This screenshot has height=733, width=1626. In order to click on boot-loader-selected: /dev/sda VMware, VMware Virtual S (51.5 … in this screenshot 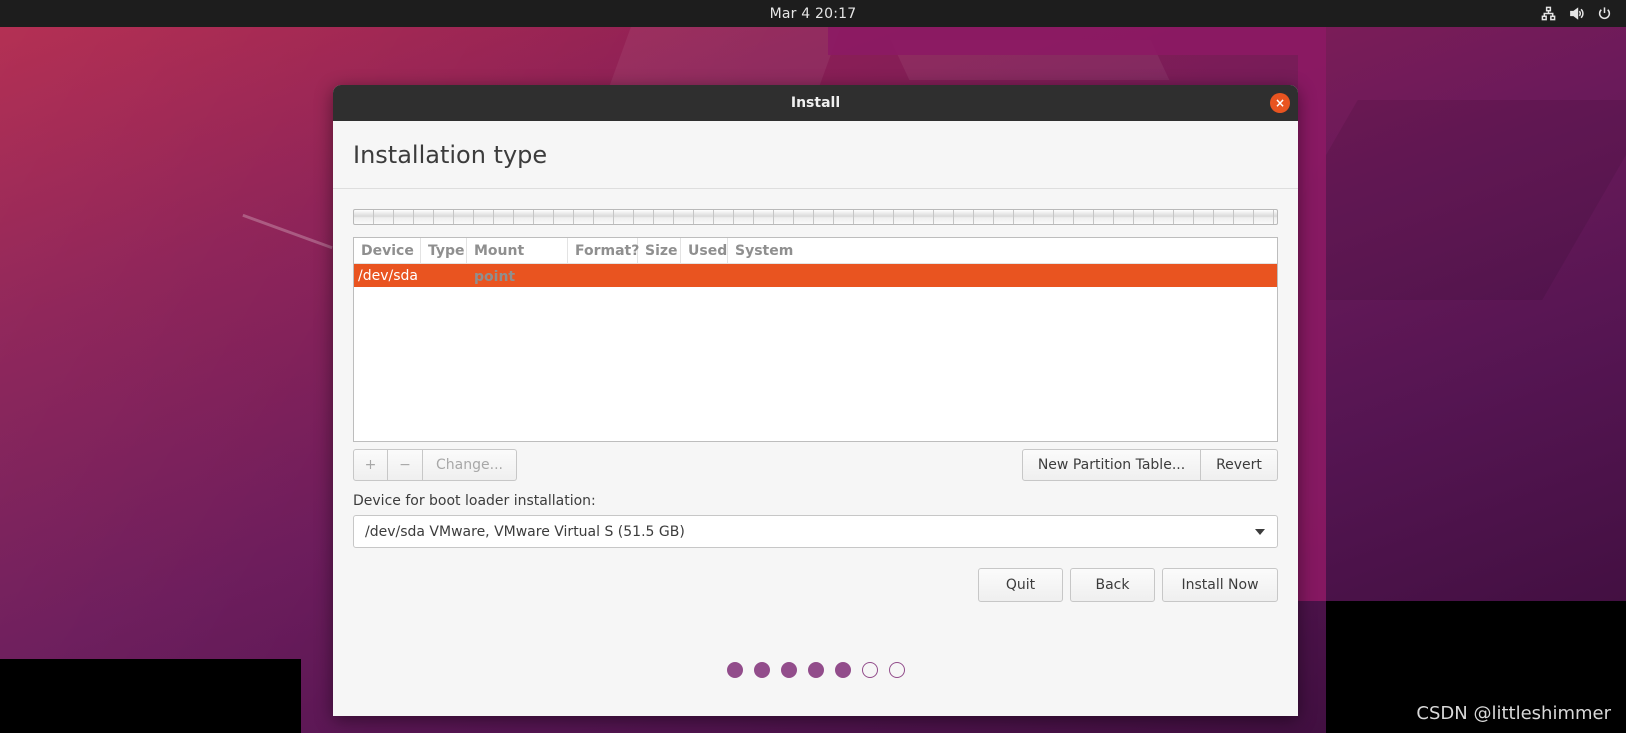, I will do `click(525, 531)`.